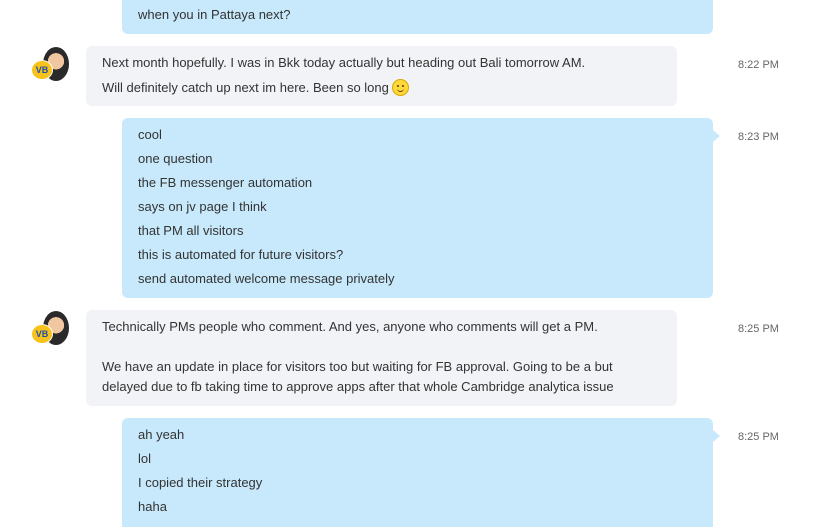 This screenshot has height=527, width=813. Describe the element at coordinates (202, 206) in the screenshot. I see `message-text: says on jv page I think` at that location.